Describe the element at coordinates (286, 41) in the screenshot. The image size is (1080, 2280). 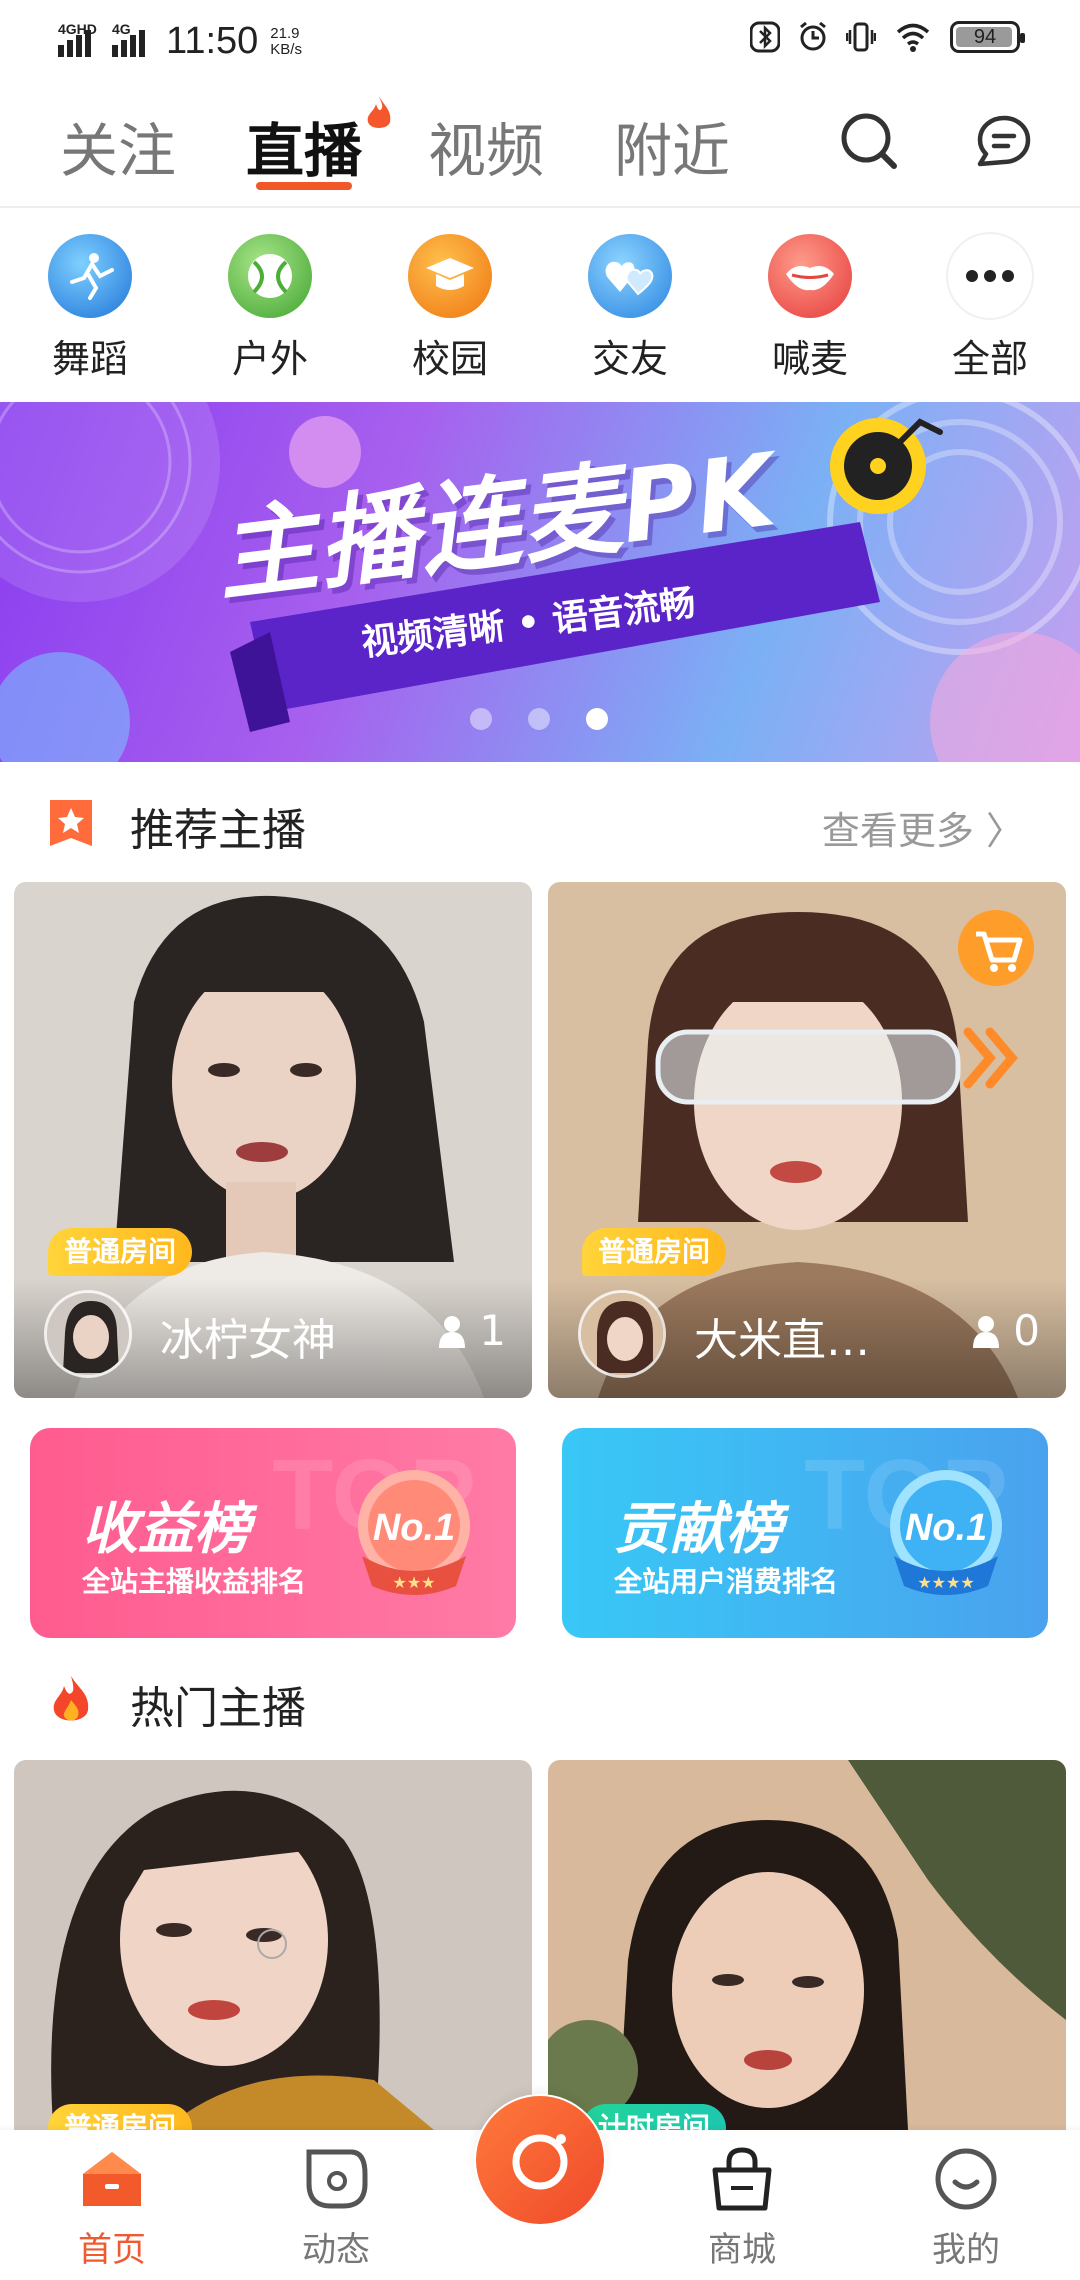
I see `network-speed: 21.9 KB/s` at that location.